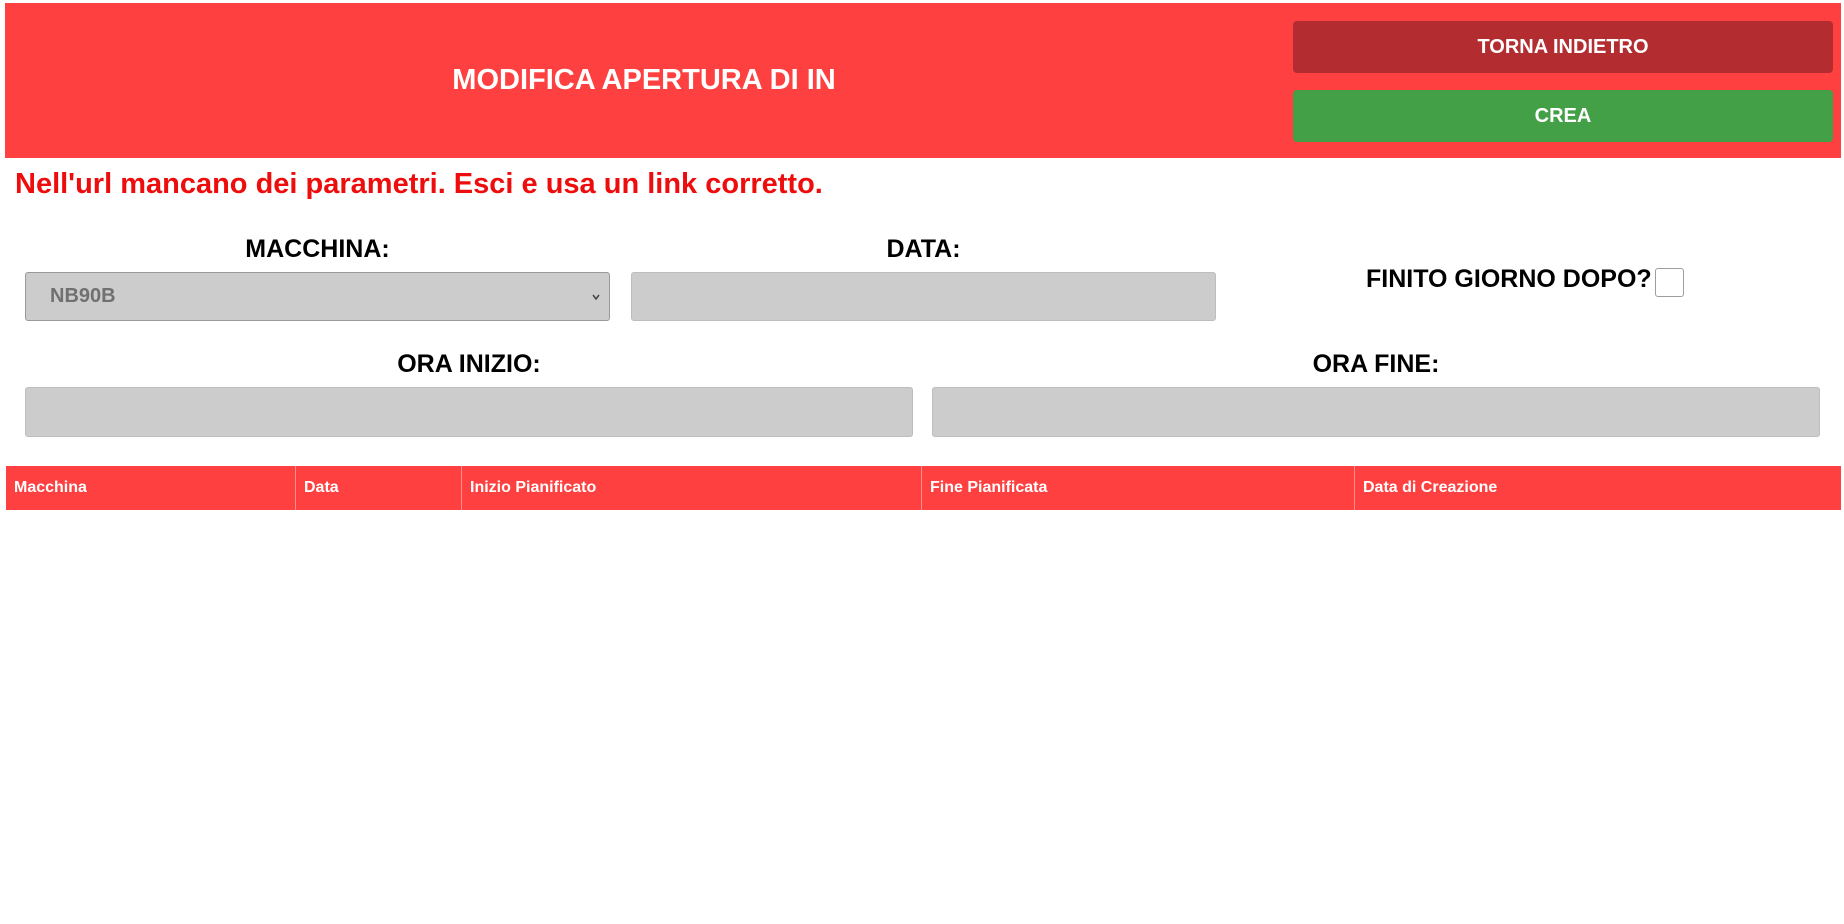 The height and width of the screenshot is (924, 1844). I want to click on start-time-input, so click(469, 412).